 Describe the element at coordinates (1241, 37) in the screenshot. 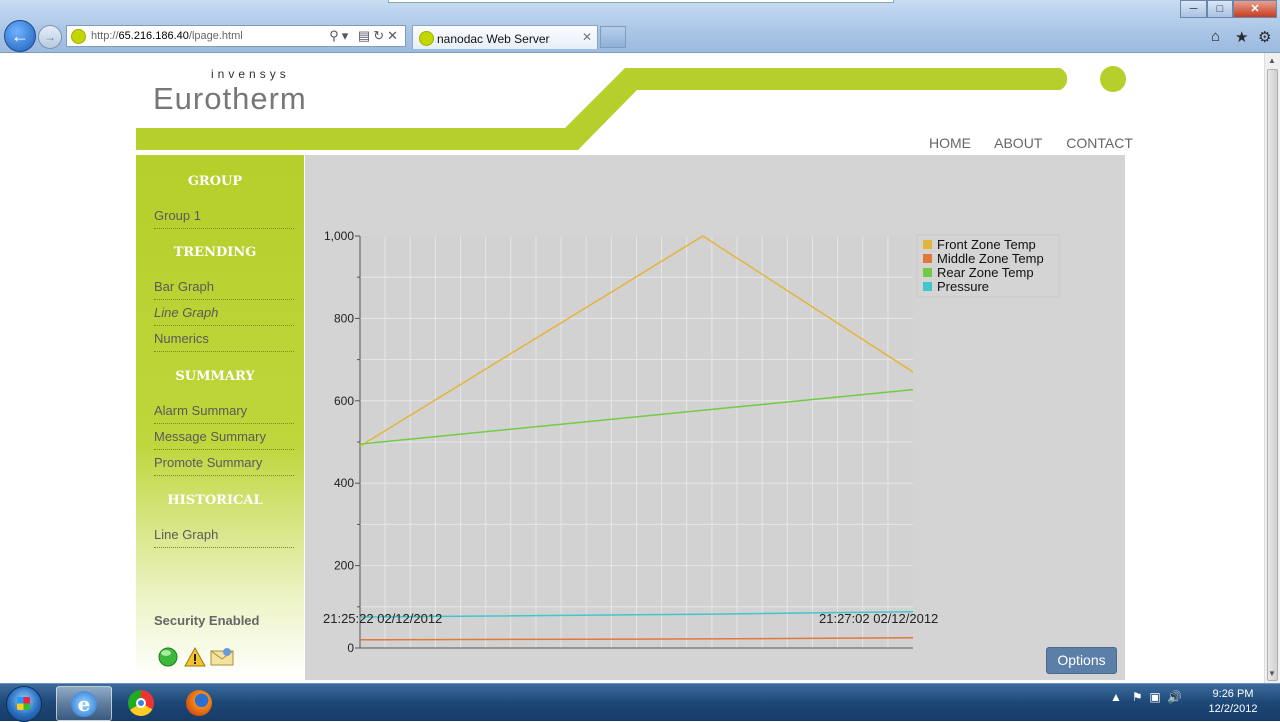

I see `favorites-star-icon: ★` at that location.